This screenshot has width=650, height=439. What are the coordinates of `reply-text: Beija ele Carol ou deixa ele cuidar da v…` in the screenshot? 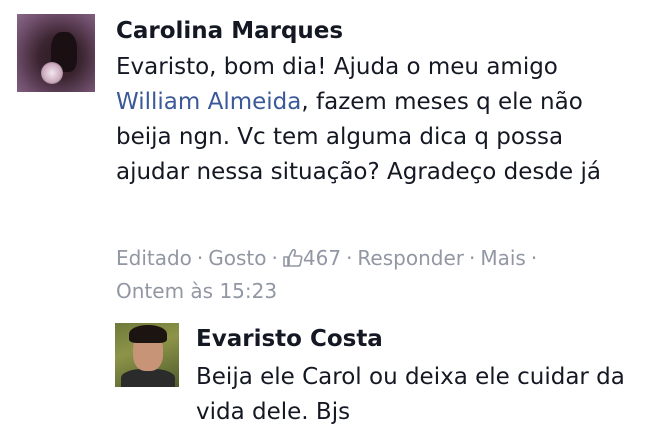 It's located at (410, 394).